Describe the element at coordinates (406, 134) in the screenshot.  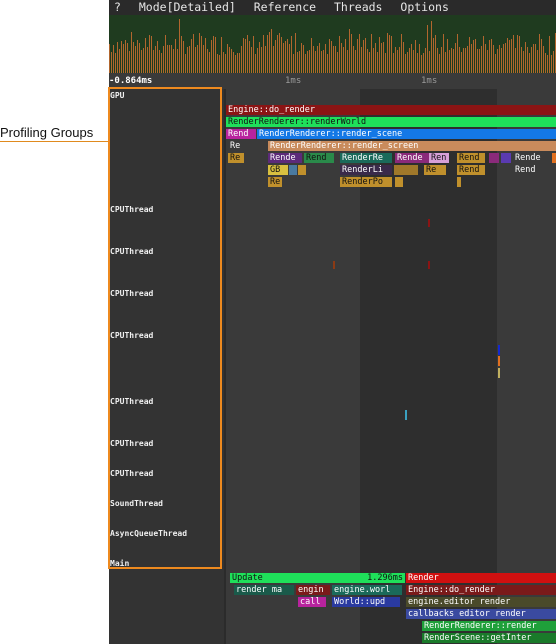
I see `timer-box: RenderRenderer::render_scene` at that location.